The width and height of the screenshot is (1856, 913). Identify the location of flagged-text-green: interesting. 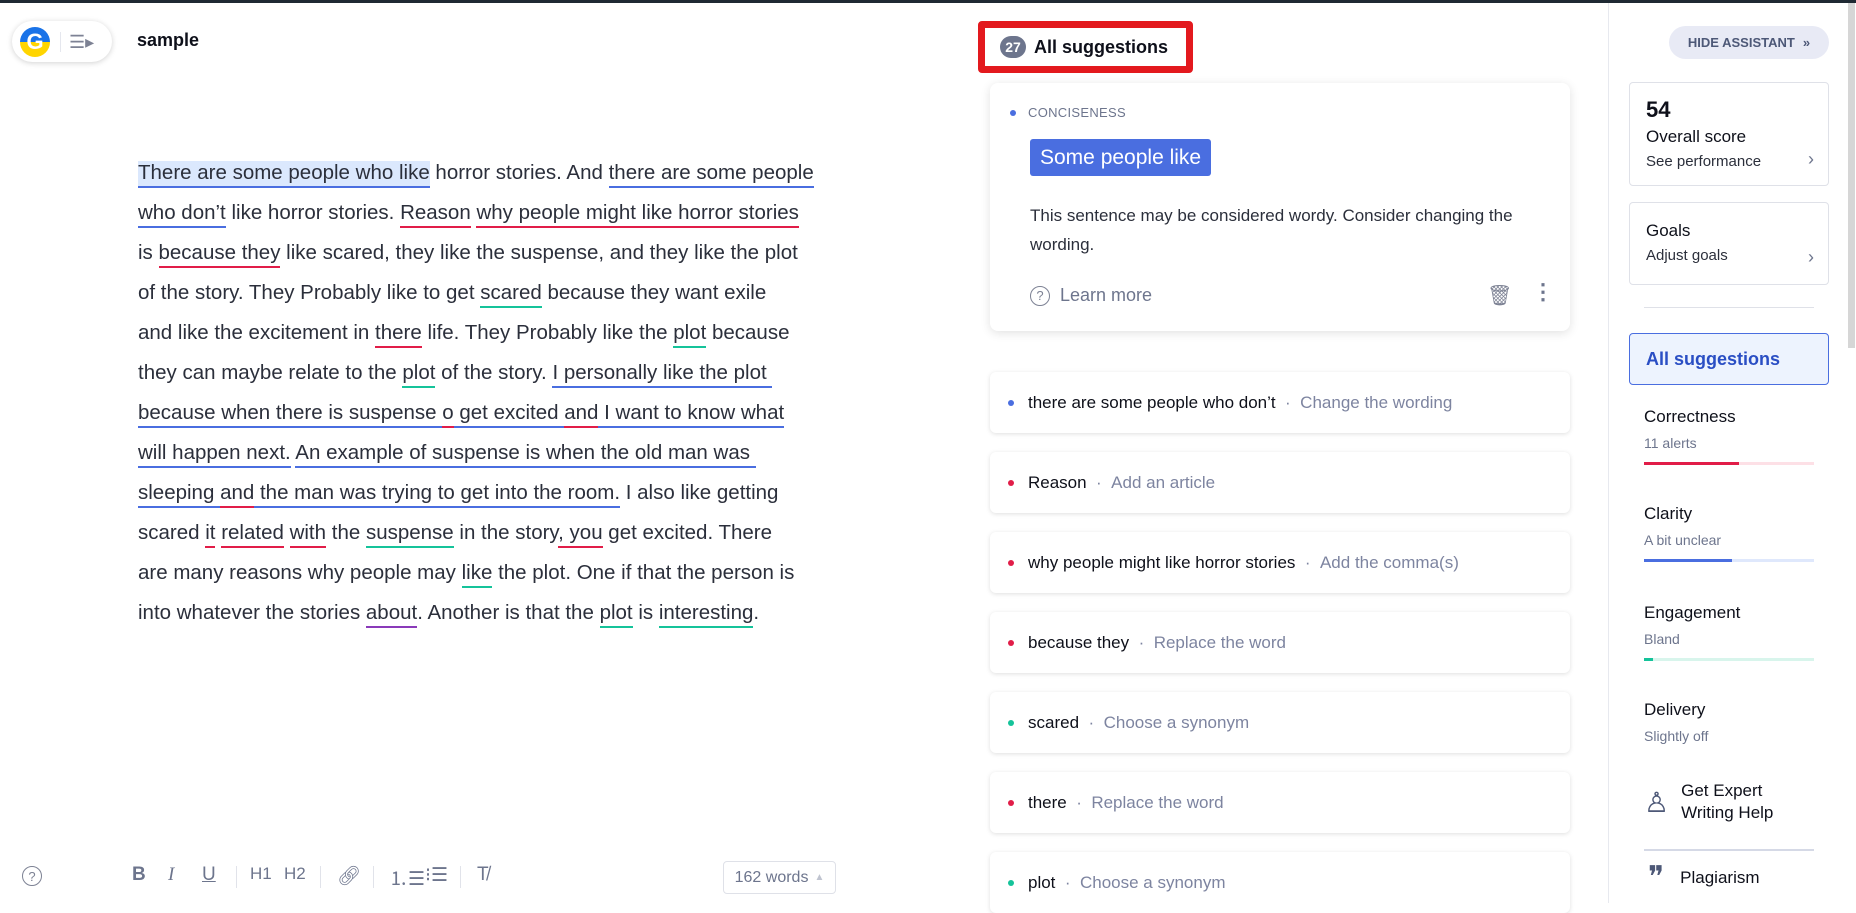
(706, 614).